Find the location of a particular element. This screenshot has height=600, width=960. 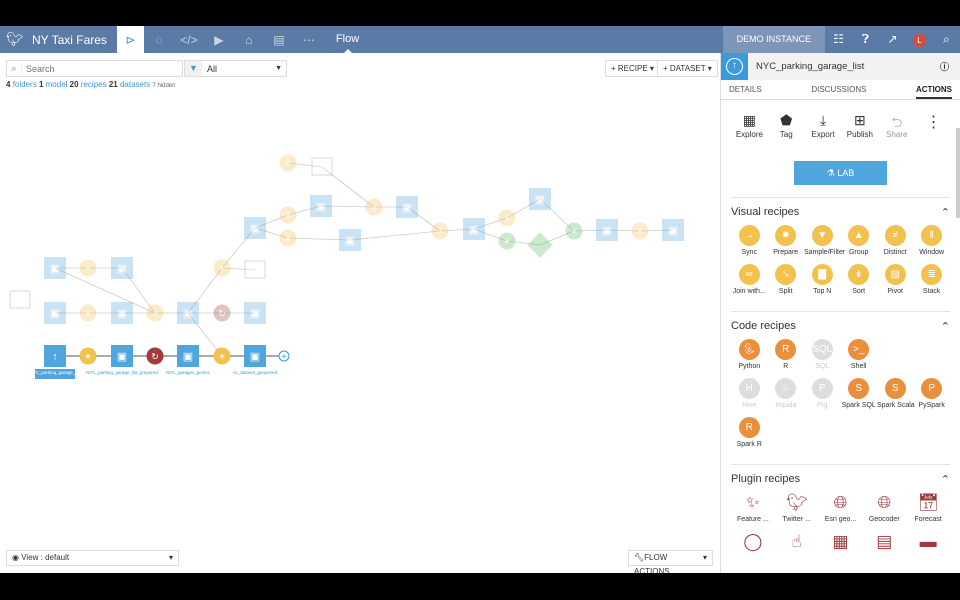

recipe-sync: → Sync is located at coordinates (749, 240).